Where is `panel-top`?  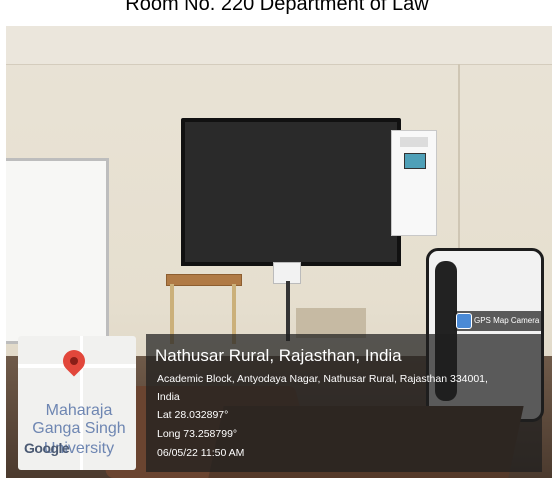
panel-top is located at coordinates (414, 142).